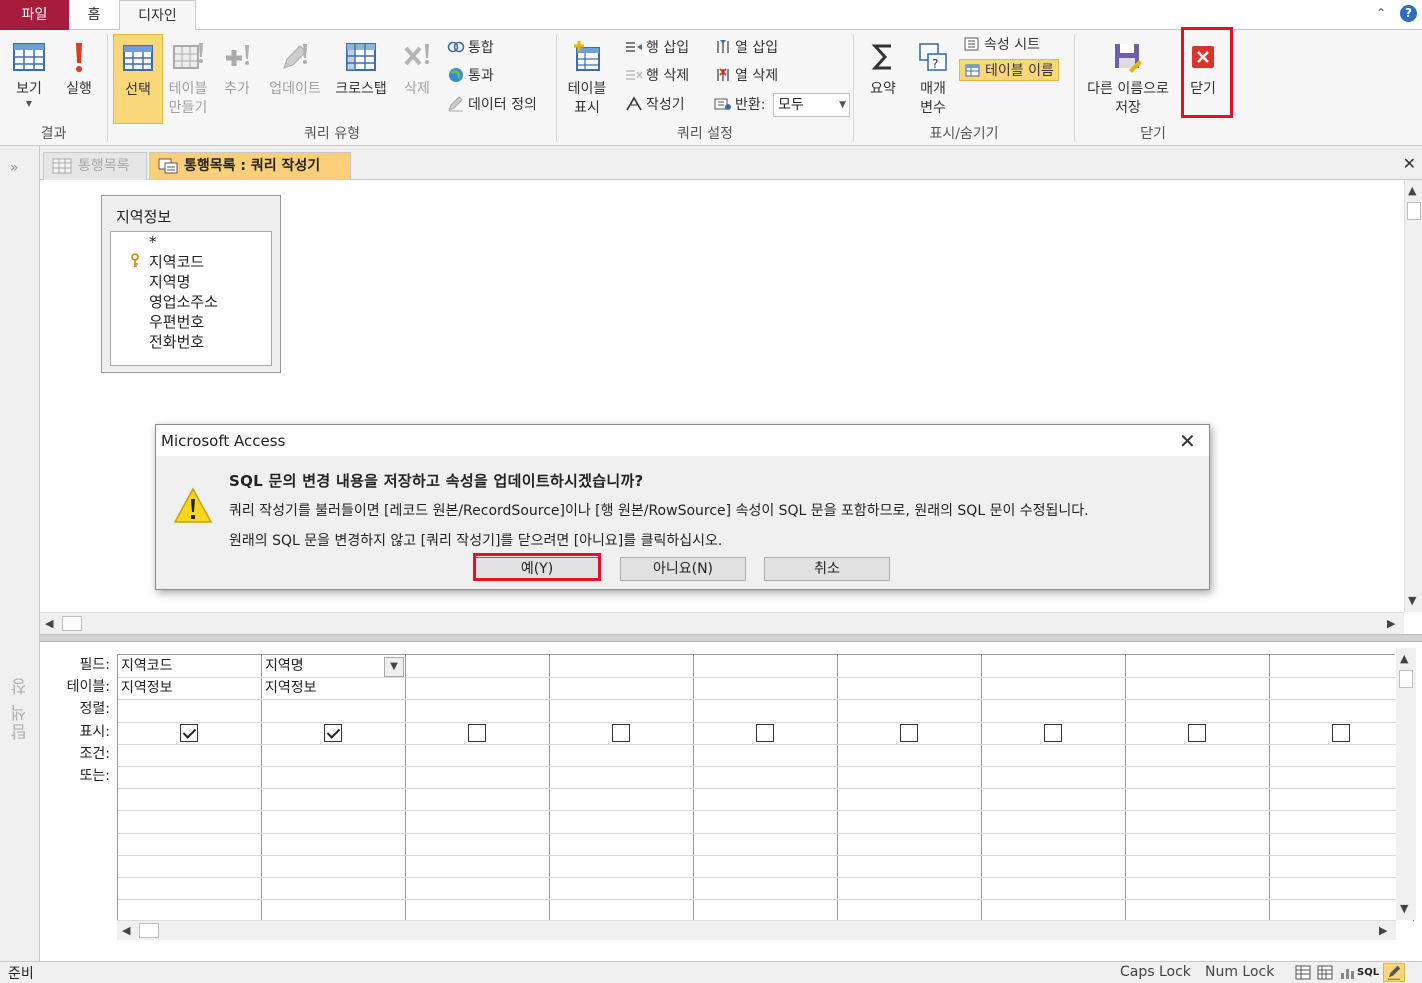 Image resolution: width=1422 pixels, height=983 pixels. Describe the element at coordinates (492, 105) in the screenshot. I see `data-definition-button: 데이터 정의` at that location.